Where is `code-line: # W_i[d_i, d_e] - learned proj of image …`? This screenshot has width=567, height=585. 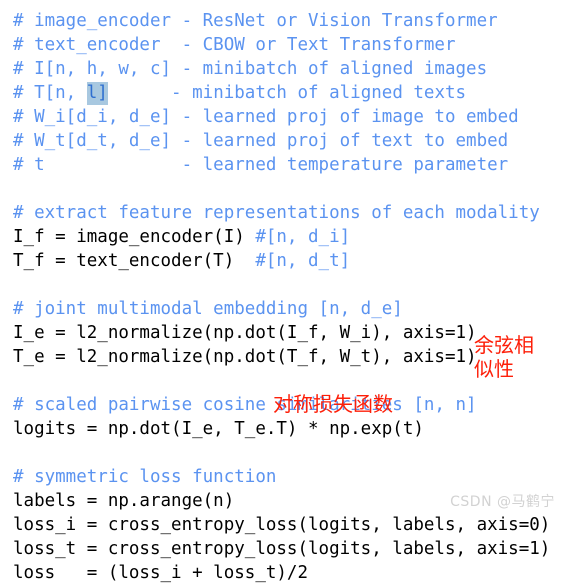 code-line: # W_i[d_i, d_e] - learned proj of image … is located at coordinates (290, 117).